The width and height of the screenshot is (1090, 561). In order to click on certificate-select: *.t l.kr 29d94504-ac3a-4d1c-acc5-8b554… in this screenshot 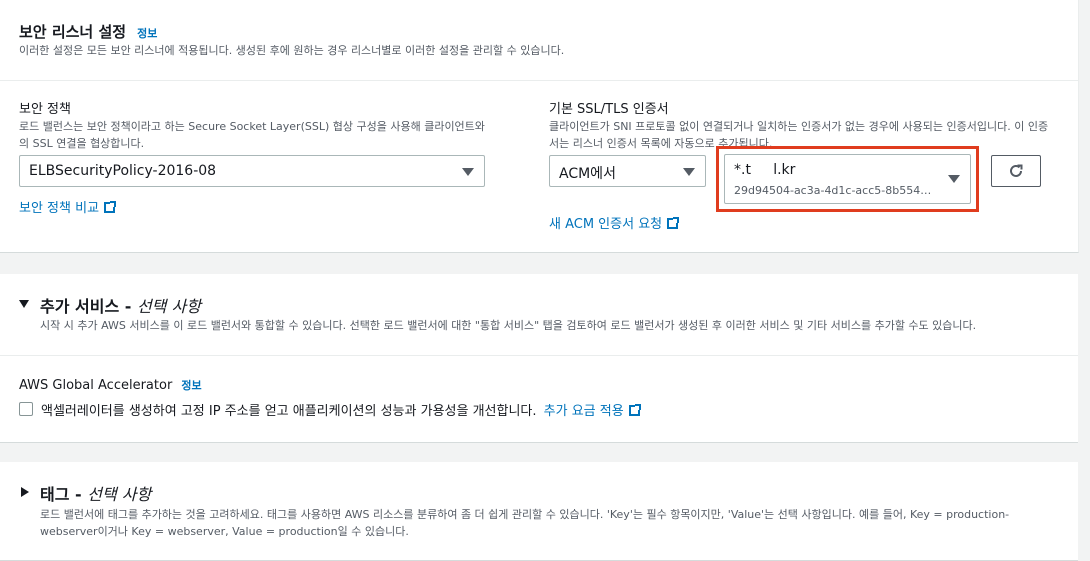, I will do `click(847, 179)`.